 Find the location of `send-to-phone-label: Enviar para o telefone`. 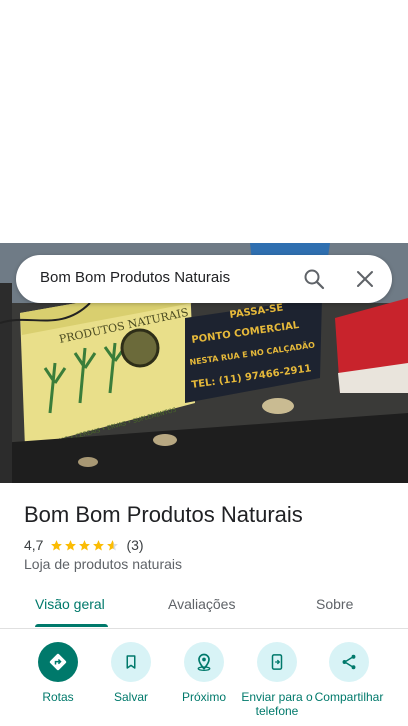

send-to-phone-label: Enviar para o telefone is located at coordinates (277, 704).